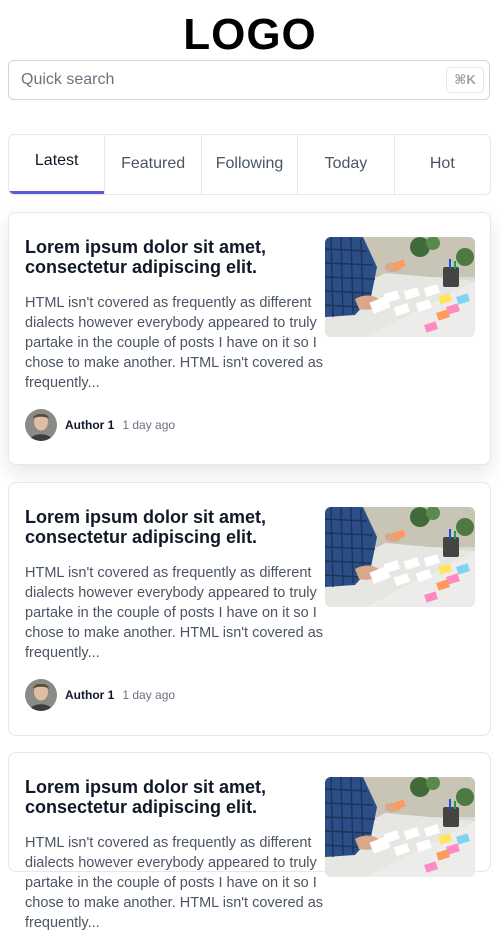 The image size is (500, 933). I want to click on tab-label: Following, so click(249, 163).